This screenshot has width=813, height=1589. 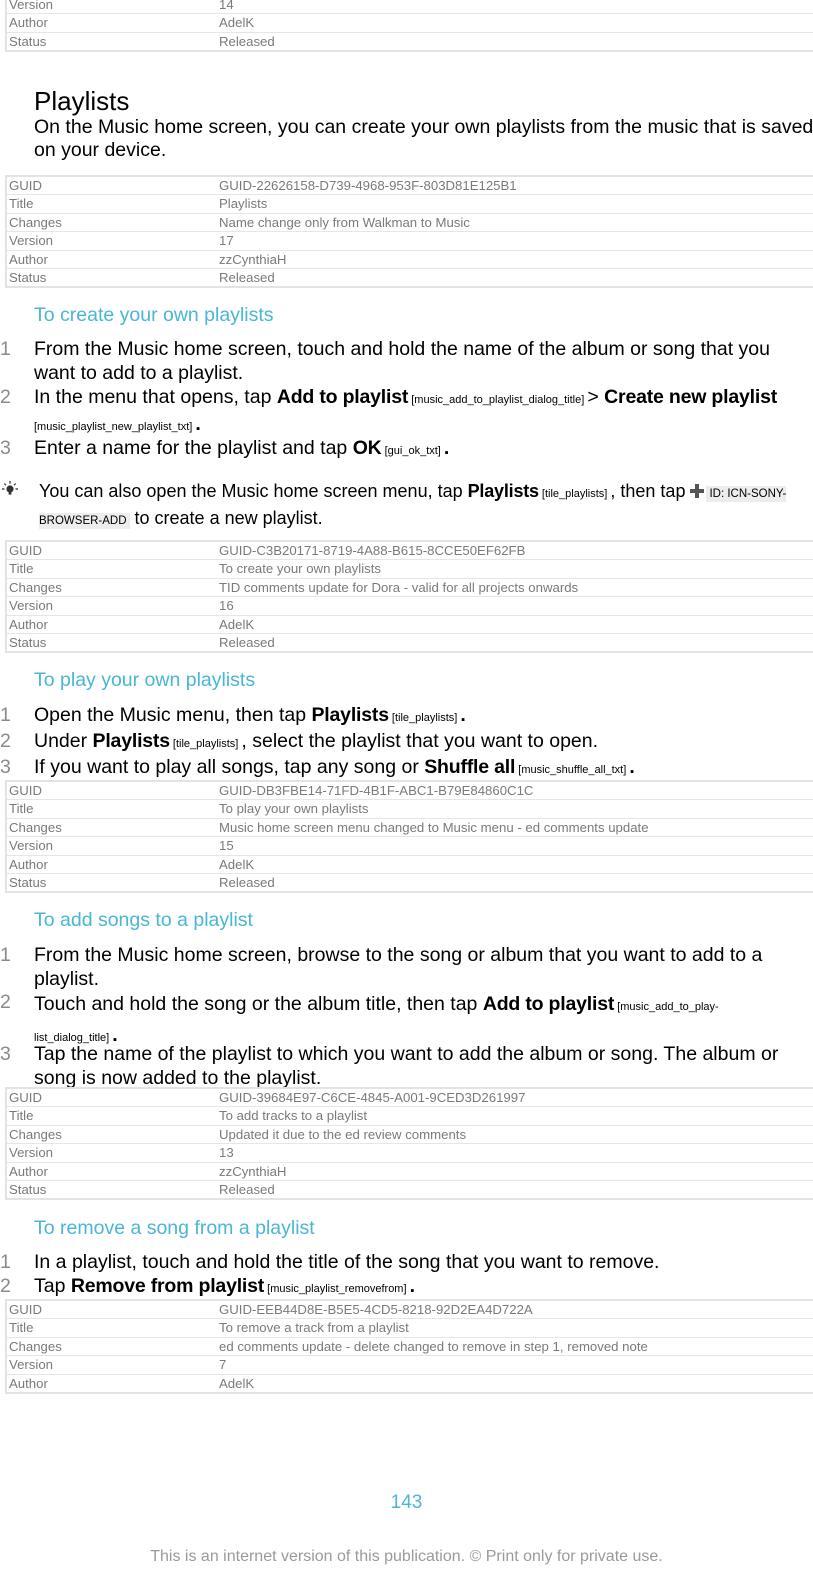 I want to click on heading-add-songs: To add songs to a playlist, so click(x=143, y=920).